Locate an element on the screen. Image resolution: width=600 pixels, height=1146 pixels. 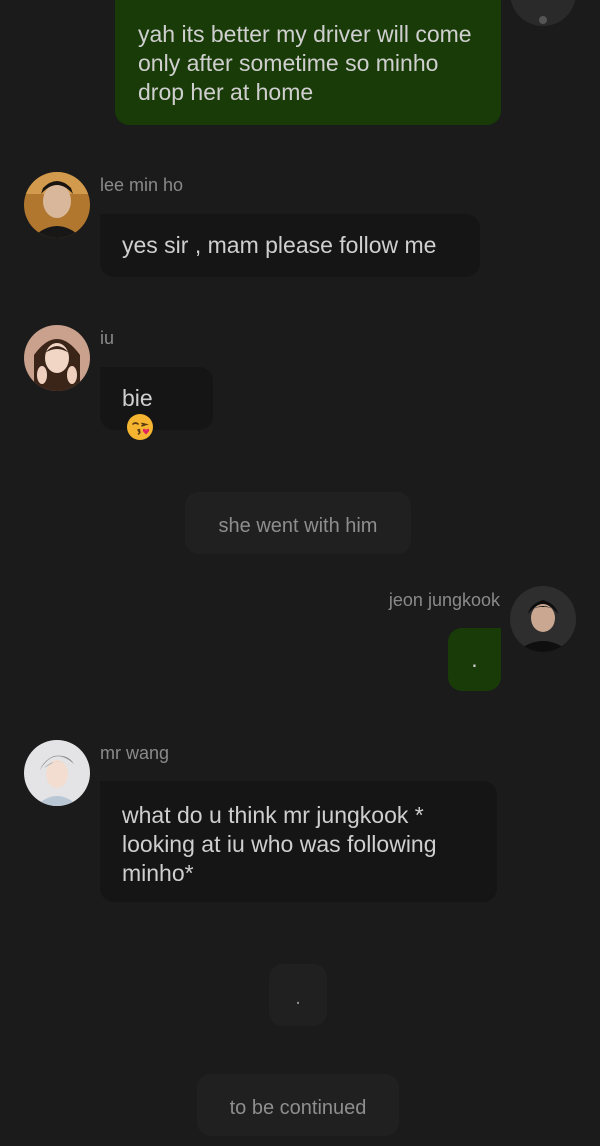
avatar-mr-wang is located at coordinates (57, 773).